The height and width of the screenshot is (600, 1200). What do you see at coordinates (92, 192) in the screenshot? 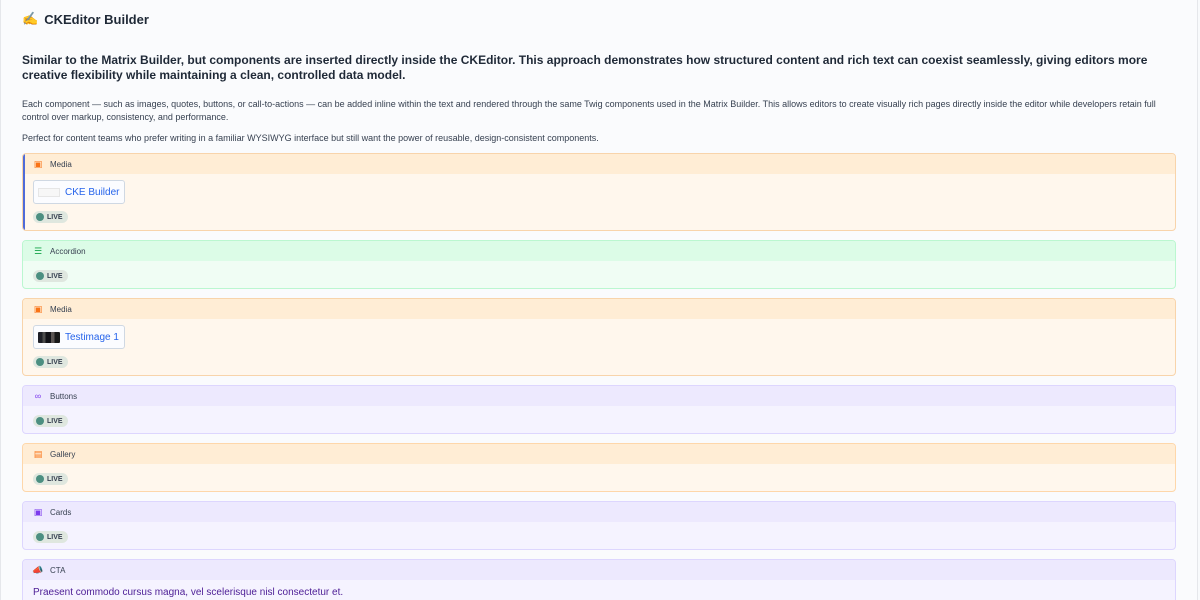
I see `asset-label: CKE Builder` at bounding box center [92, 192].